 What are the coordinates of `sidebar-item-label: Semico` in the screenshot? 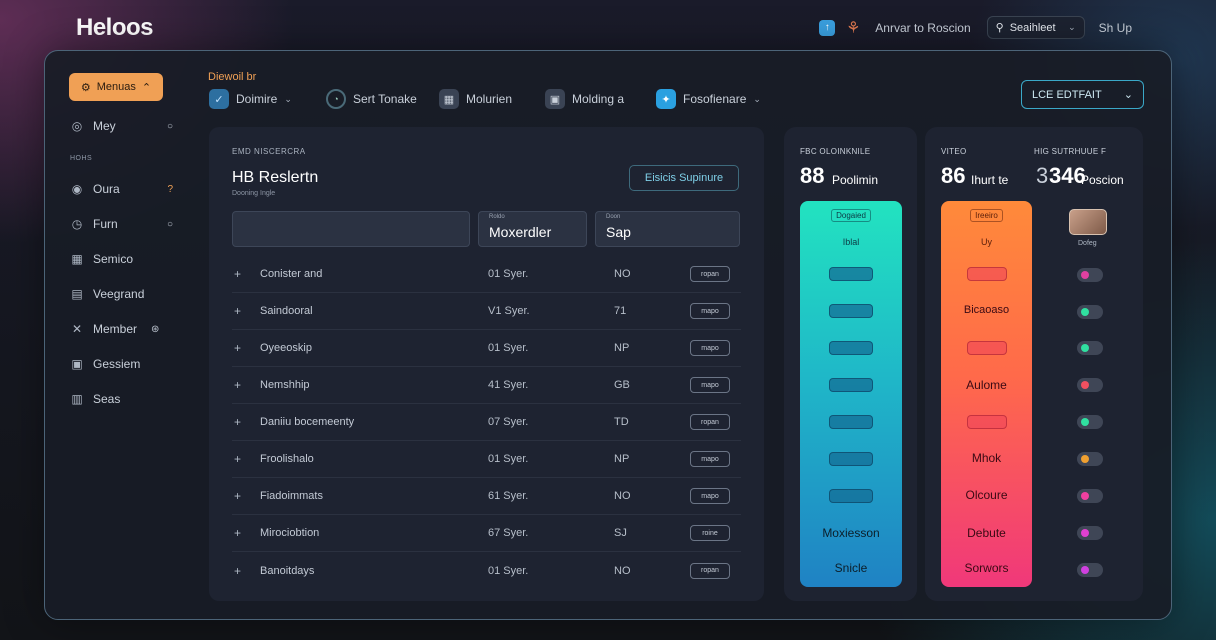 It's located at (113, 259).